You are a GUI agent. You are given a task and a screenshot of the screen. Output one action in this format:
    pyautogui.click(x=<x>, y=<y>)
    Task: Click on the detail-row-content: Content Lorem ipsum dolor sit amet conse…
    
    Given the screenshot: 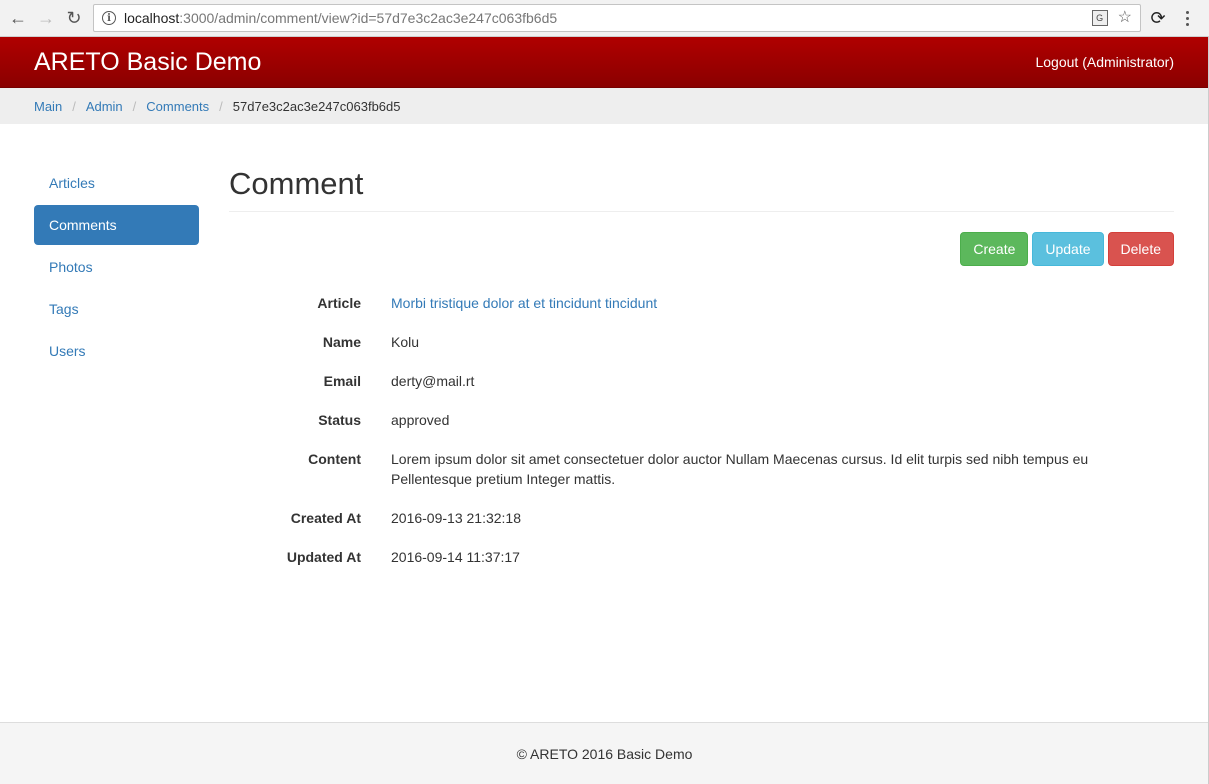 What is the action you would take?
    pyautogui.click(x=701, y=469)
    